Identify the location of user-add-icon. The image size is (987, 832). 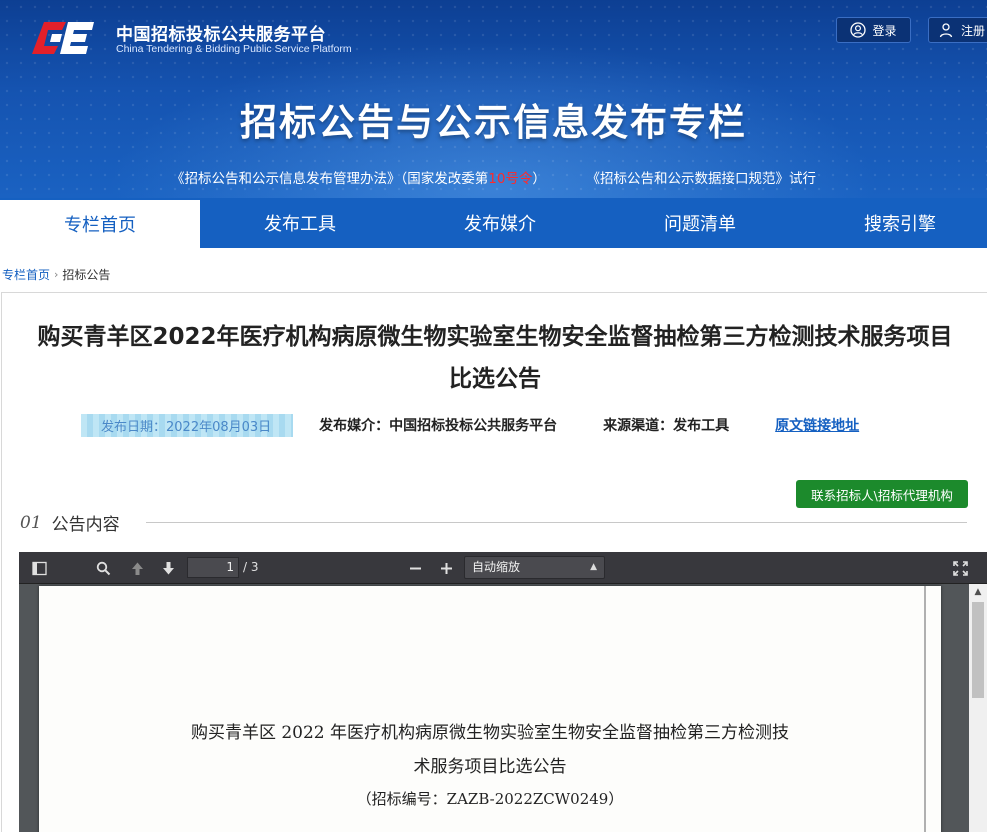
(946, 30).